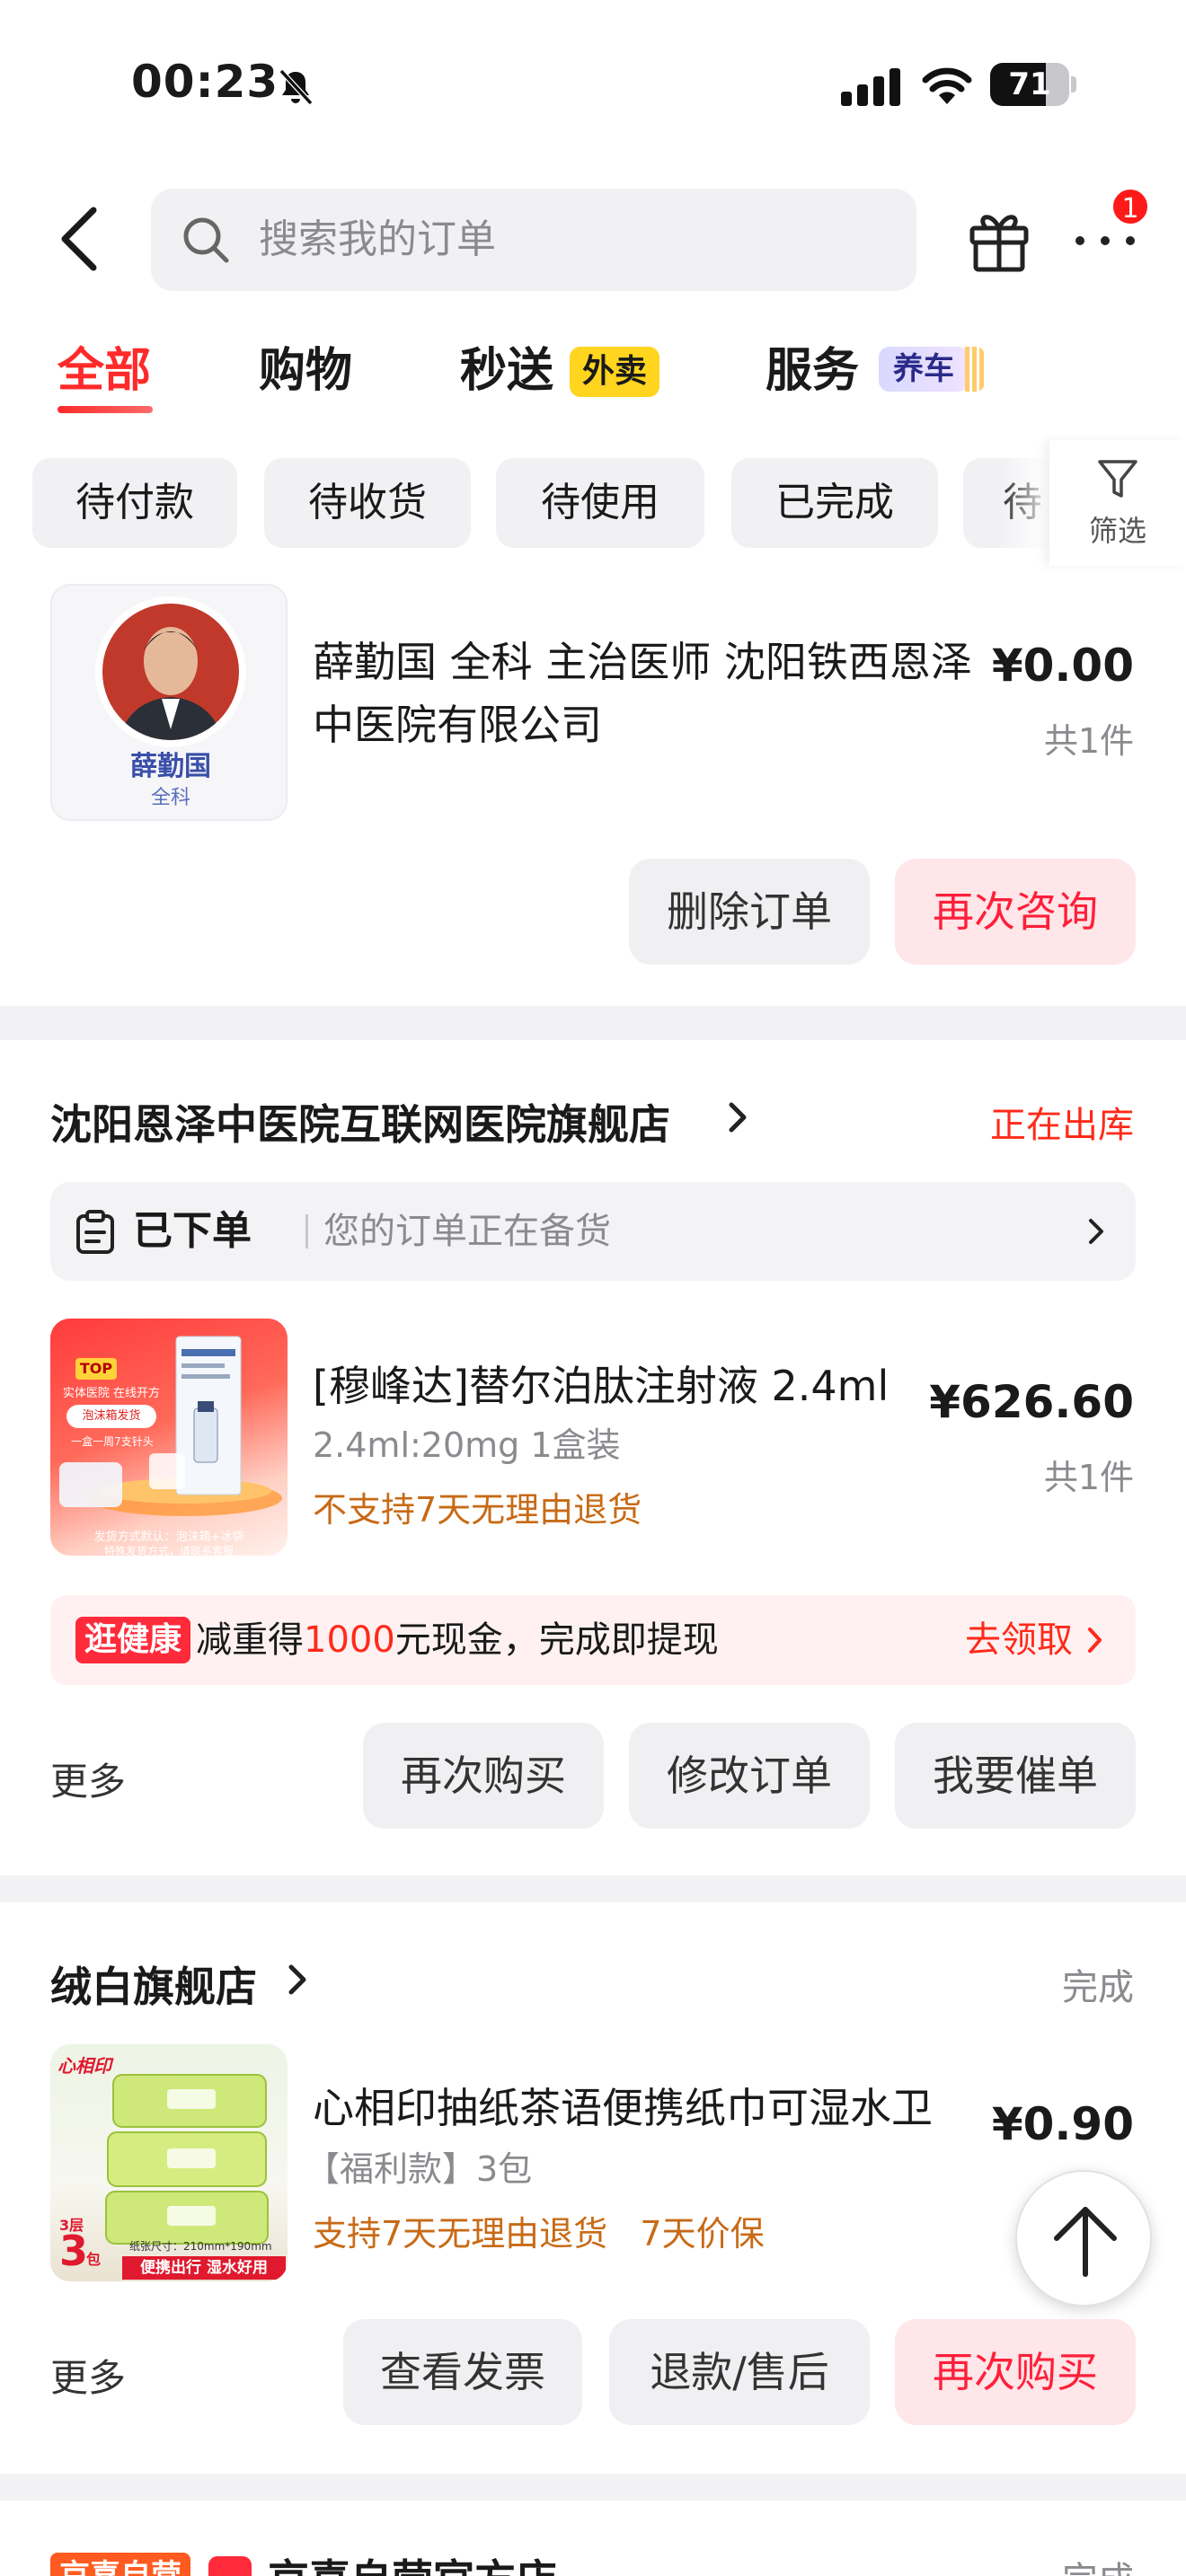 The width and height of the screenshot is (1186, 2576). Describe the element at coordinates (1029, 84) in the screenshot. I see `battery-percent: 71` at that location.